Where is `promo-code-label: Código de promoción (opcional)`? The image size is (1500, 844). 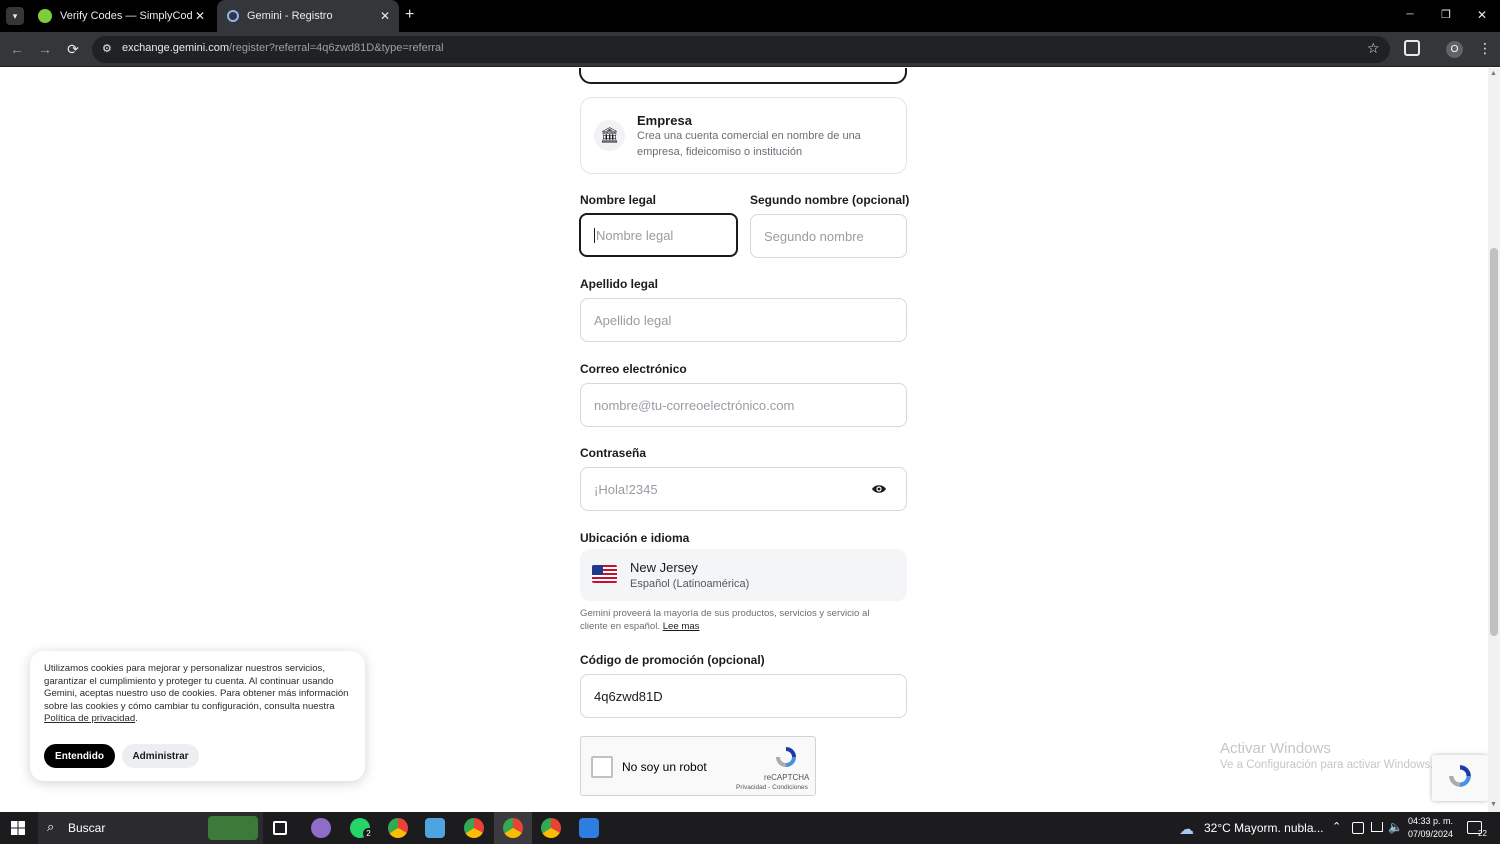 promo-code-label: Código de promoción (opcional) is located at coordinates (672, 660).